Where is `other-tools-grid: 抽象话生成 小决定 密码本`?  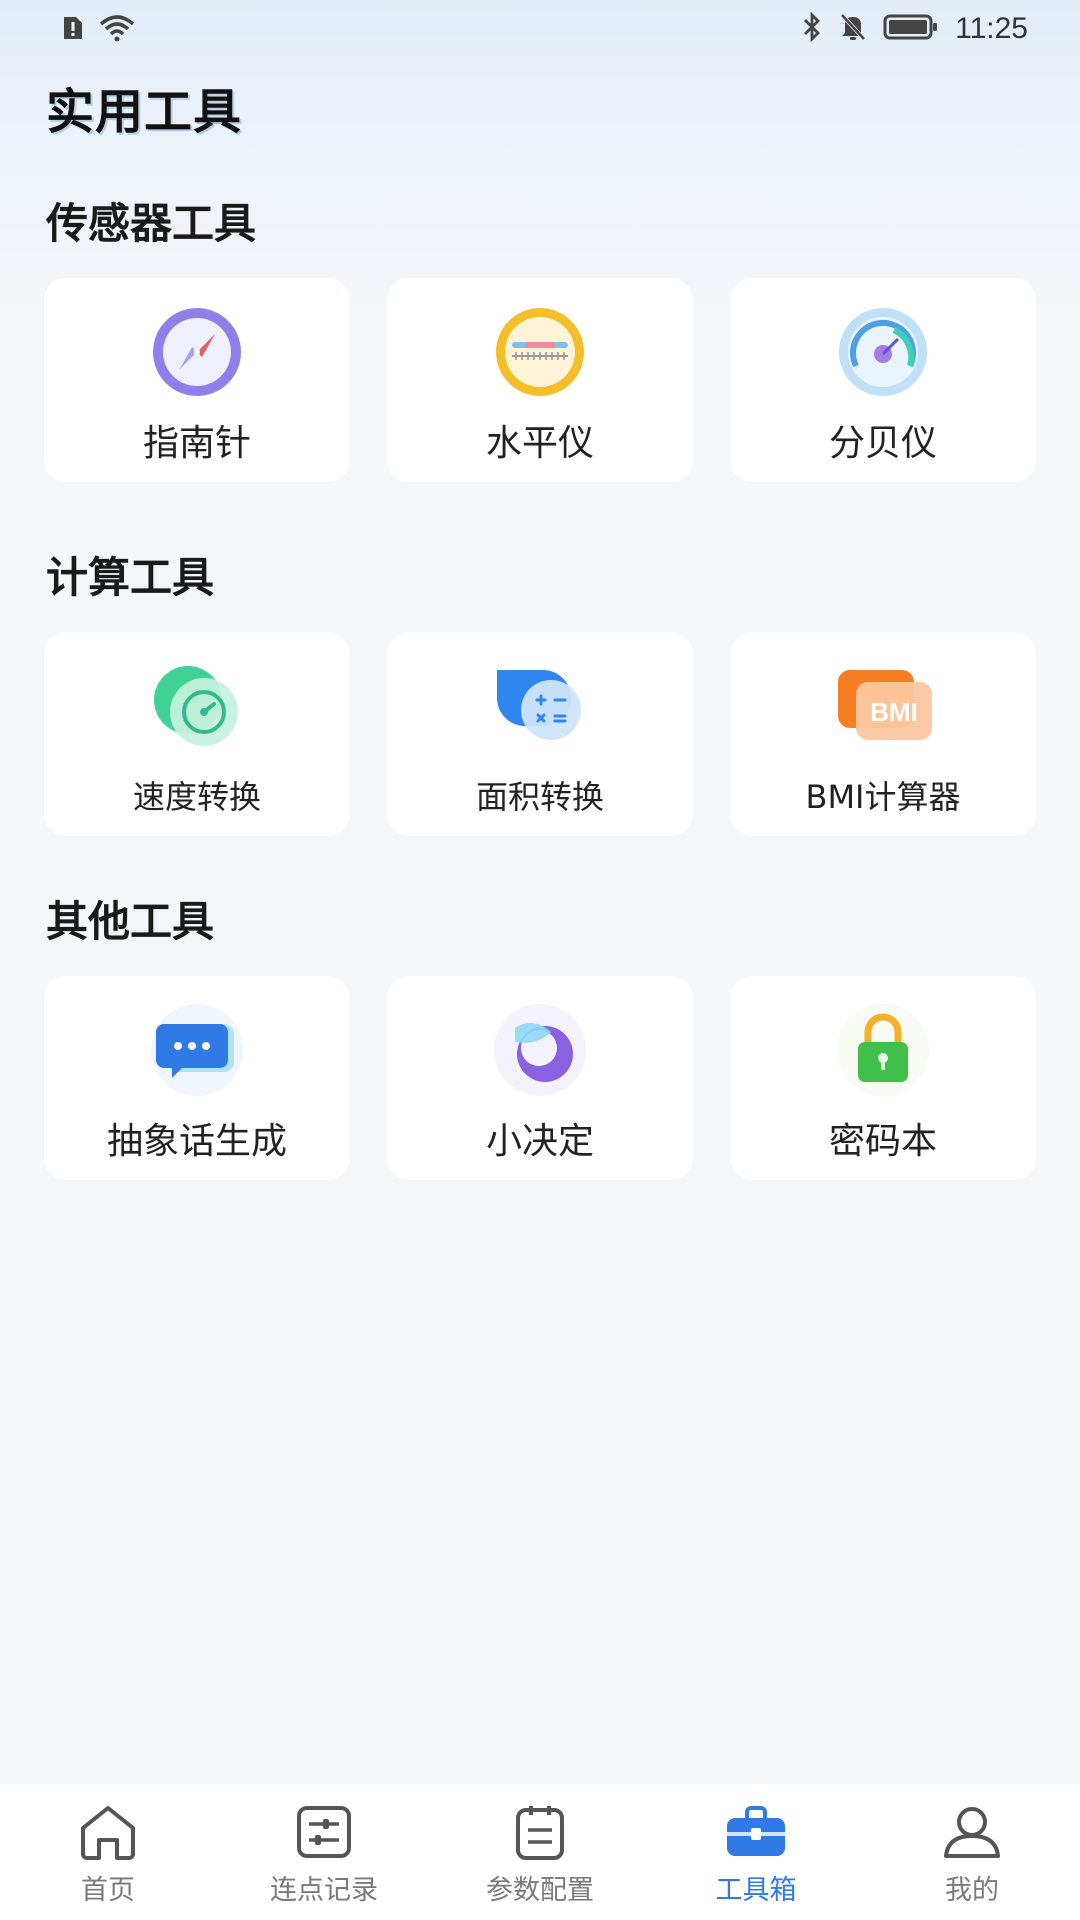 other-tools-grid: 抽象话生成 小决定 密码本 is located at coordinates (540, 1078).